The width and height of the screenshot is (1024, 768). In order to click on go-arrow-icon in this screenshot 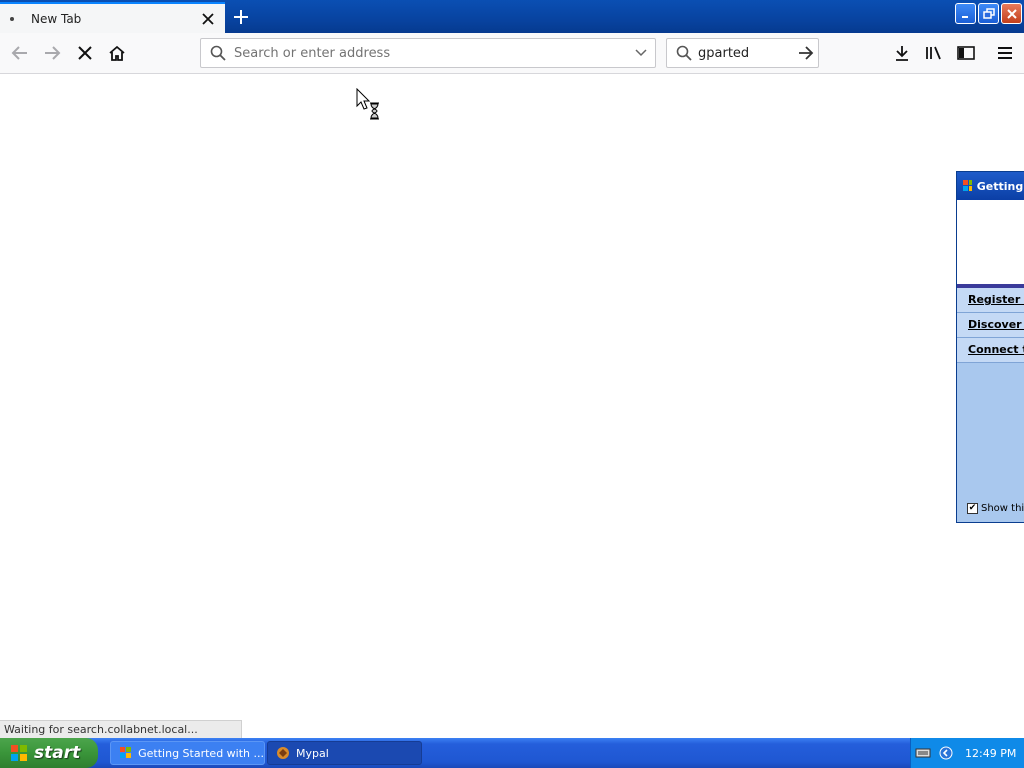, I will do `click(806, 53)`.